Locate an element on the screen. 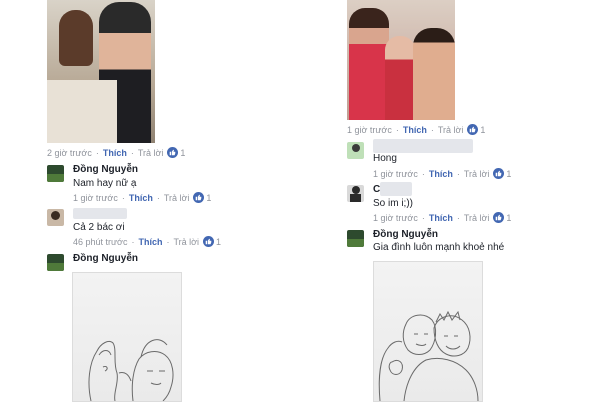 The image size is (600, 402). right-post-photo is located at coordinates (401, 60).